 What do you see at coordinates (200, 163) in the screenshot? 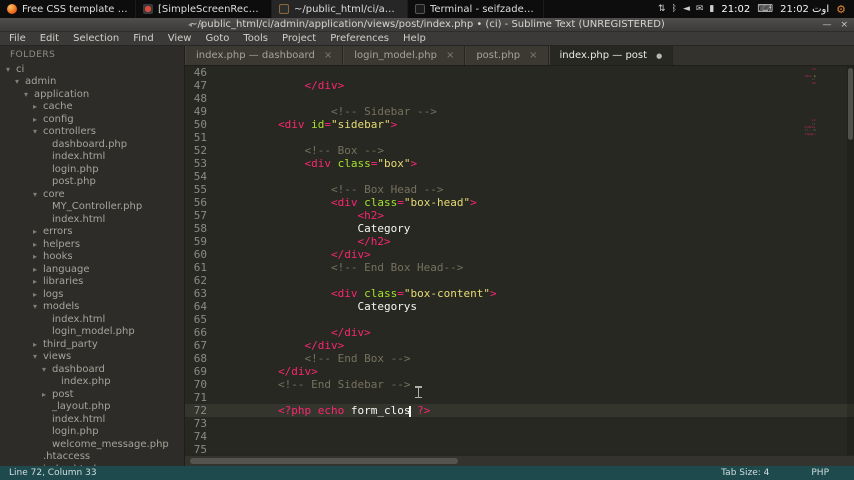
I see `line-number: 53` at bounding box center [200, 163].